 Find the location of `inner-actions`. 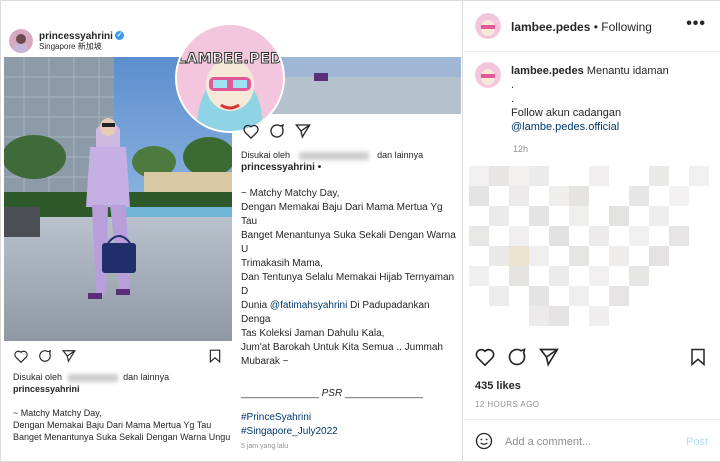

inner-actions is located at coordinates (45, 358).